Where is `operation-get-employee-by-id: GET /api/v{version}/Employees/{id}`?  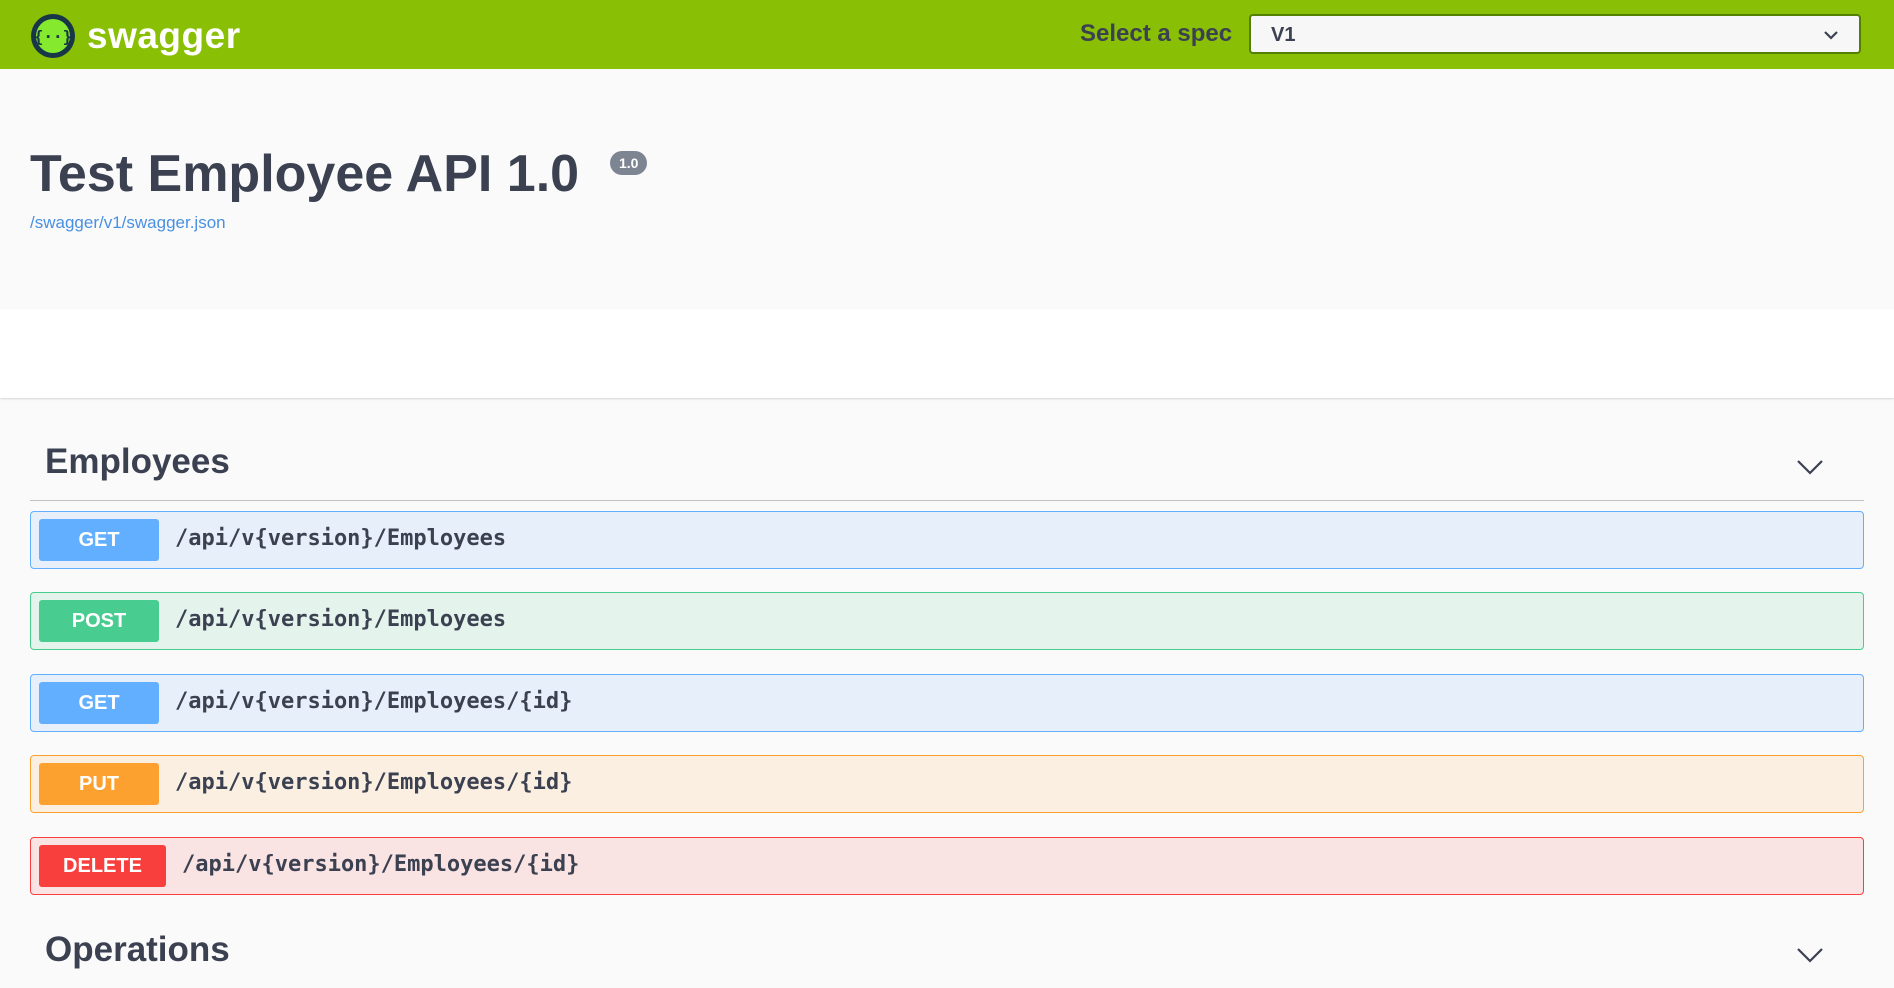 operation-get-employee-by-id: GET /api/v{version}/Employees/{id} is located at coordinates (947, 703).